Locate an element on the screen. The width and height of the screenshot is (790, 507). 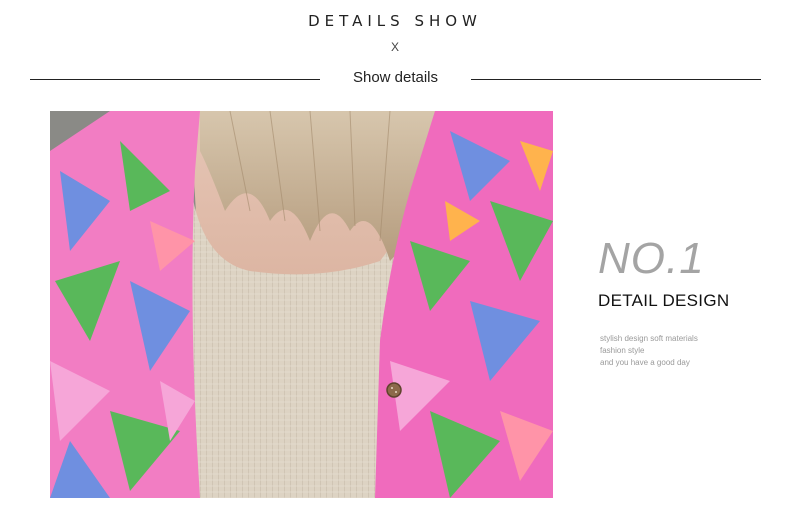
description-line: stylish design soft materials is located at coordinates (649, 338).